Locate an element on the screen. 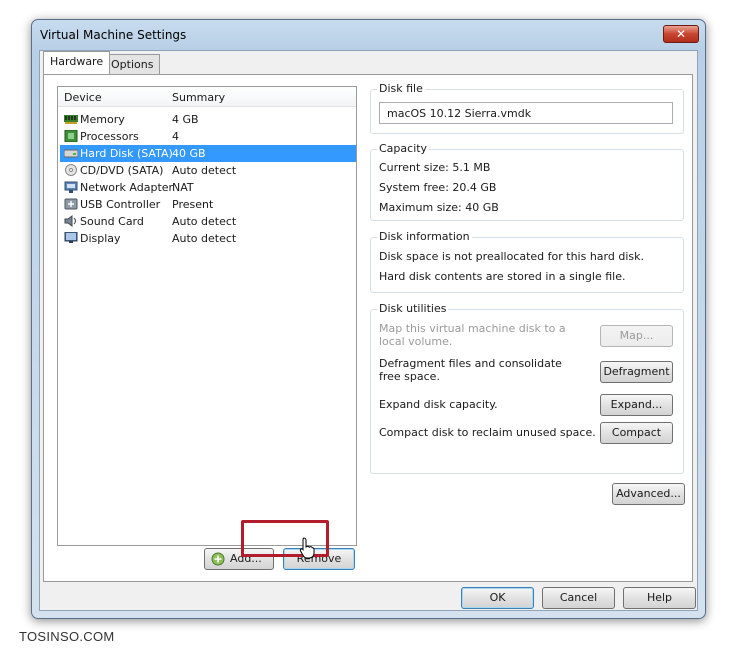 The width and height of the screenshot is (741, 659). cancel-button: Cancel is located at coordinates (578, 598).